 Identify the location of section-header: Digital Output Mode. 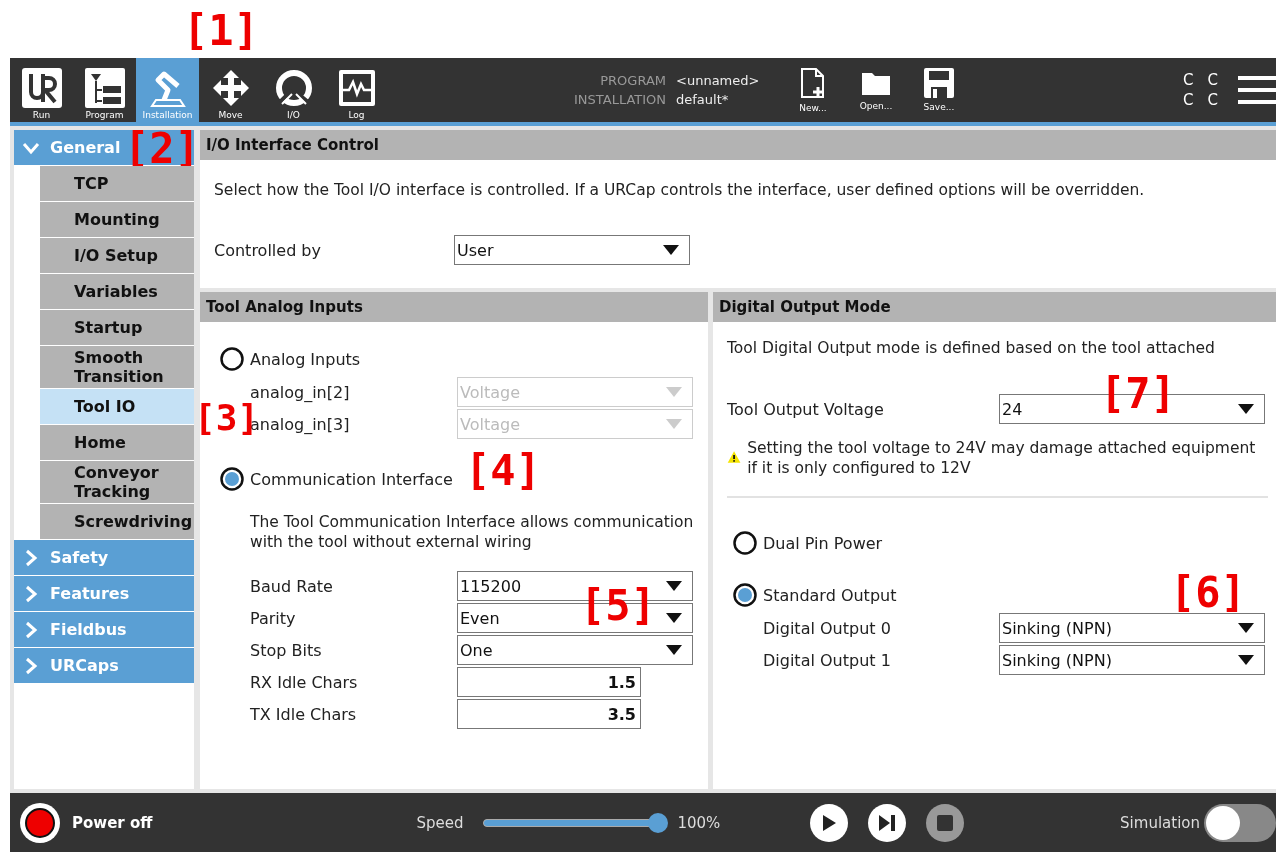
(994, 307).